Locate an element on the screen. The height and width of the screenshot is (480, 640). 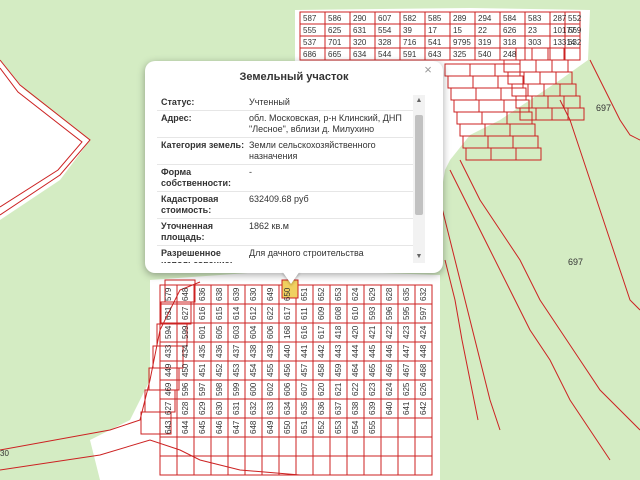
plot-label: 579 is located at coordinates (168, 294).